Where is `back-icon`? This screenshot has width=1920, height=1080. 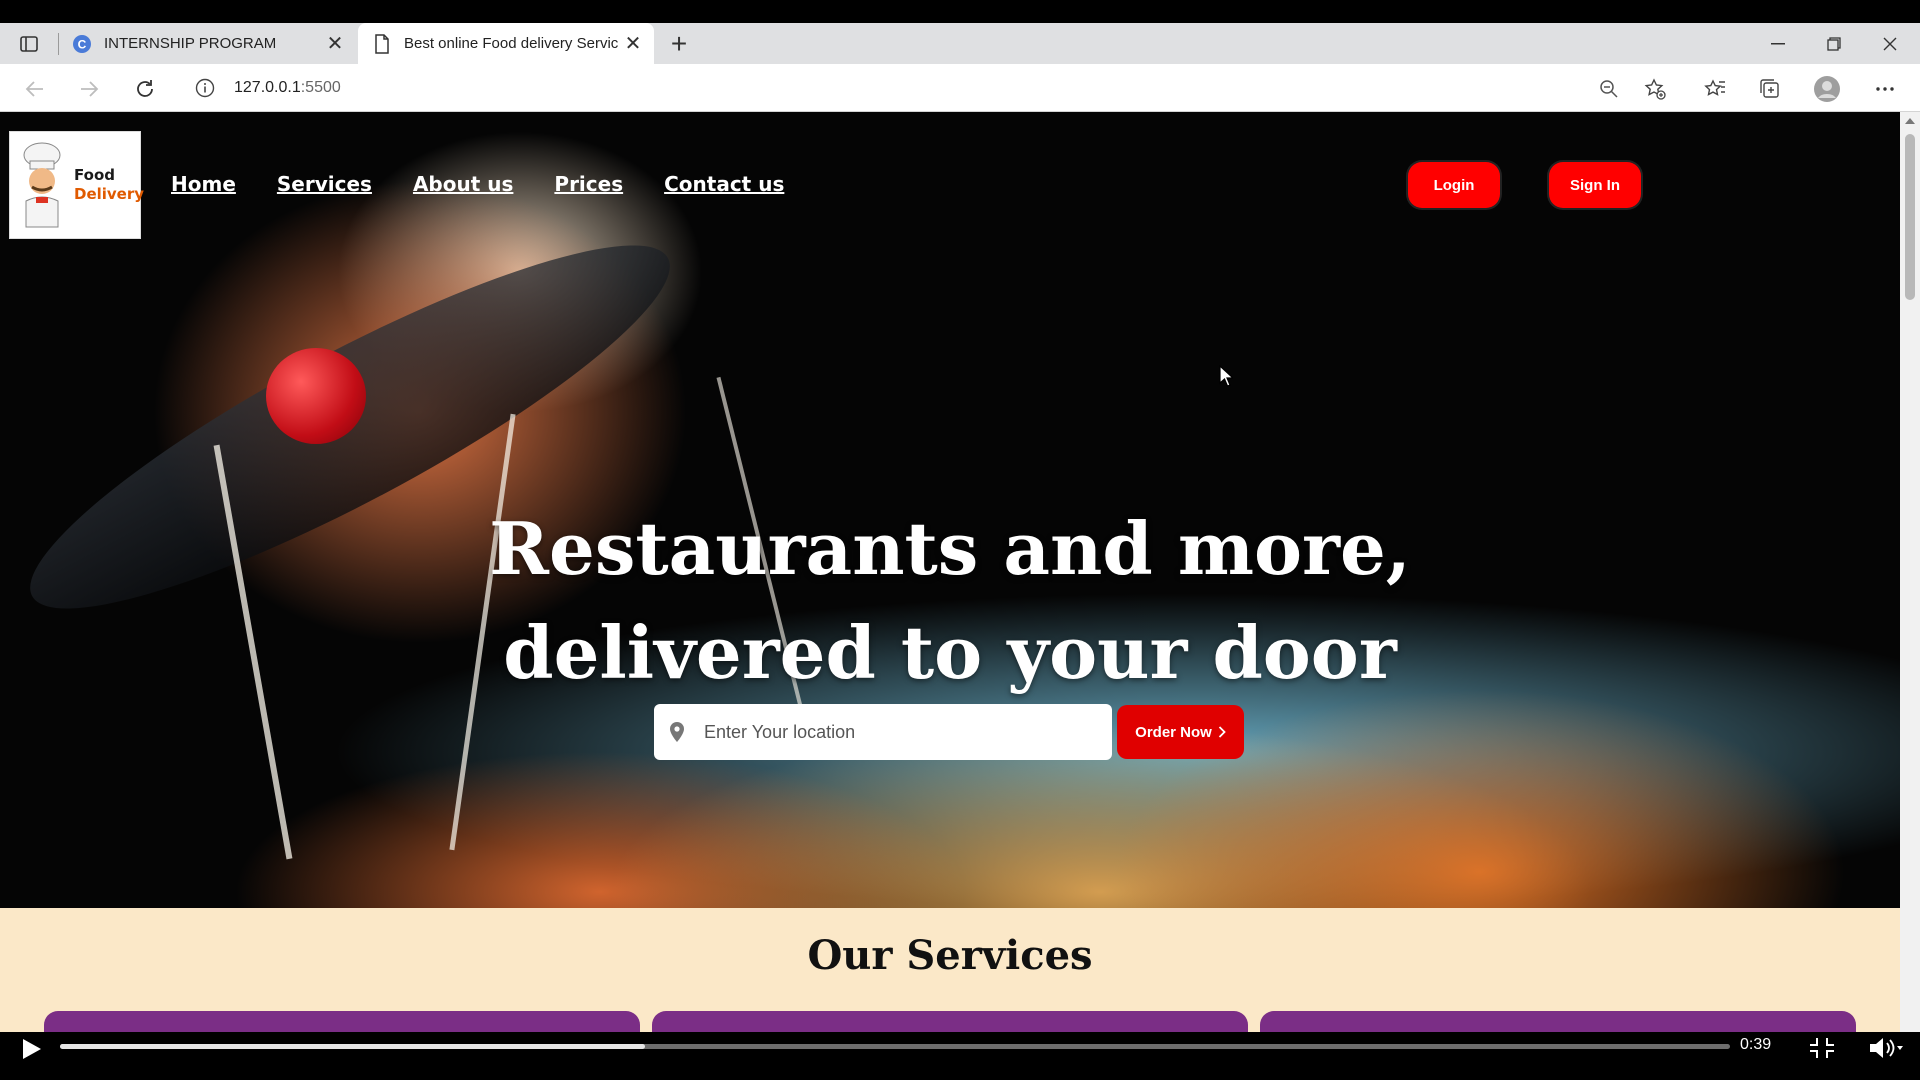
back-icon is located at coordinates (35, 89).